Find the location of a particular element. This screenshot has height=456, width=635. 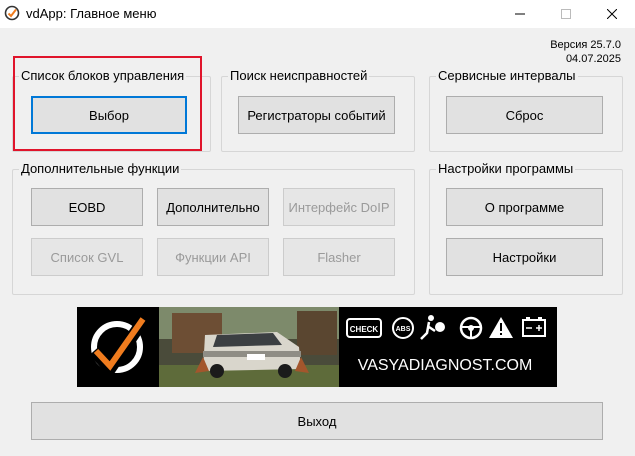

check-engine-label: CHECK is located at coordinates (364, 329).